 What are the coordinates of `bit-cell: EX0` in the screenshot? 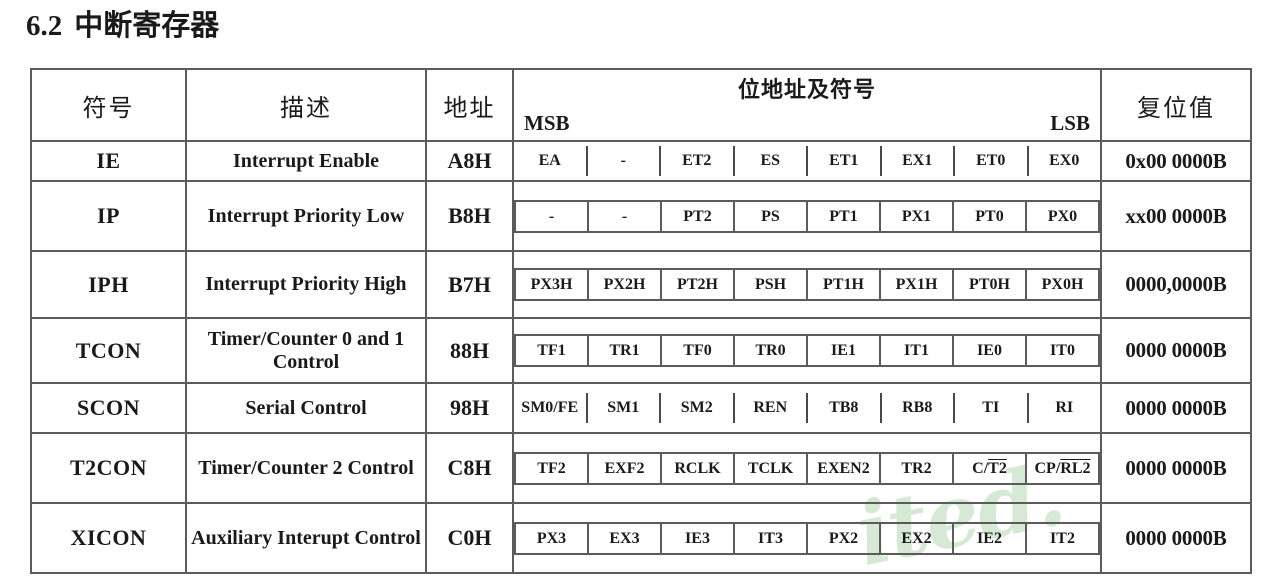 It's located at (1064, 160).